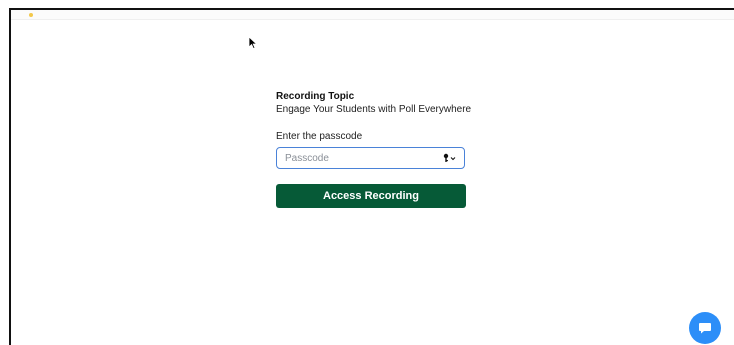 Image resolution: width=734 pixels, height=345 pixels. I want to click on recording-topic-label: Recording Topic, so click(315, 96).